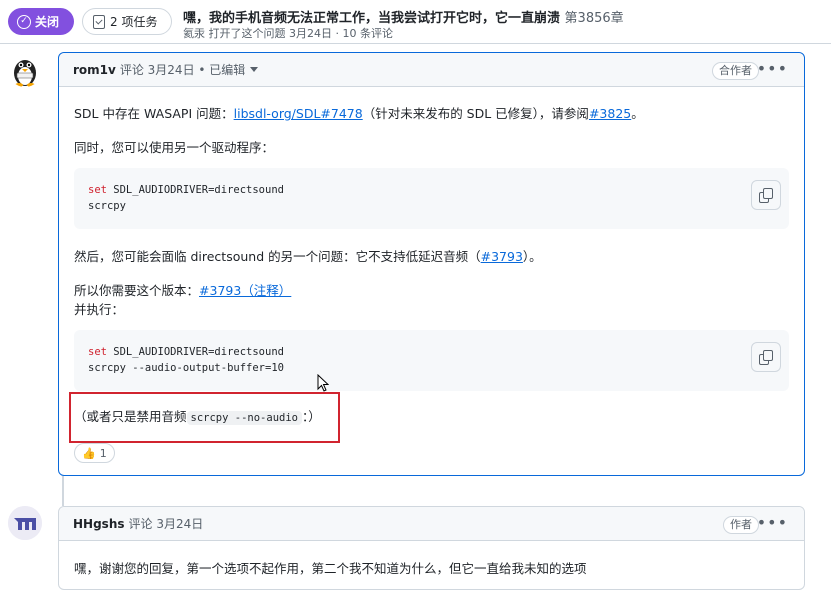  Describe the element at coordinates (63, 491) in the screenshot. I see `timeline-line` at that location.